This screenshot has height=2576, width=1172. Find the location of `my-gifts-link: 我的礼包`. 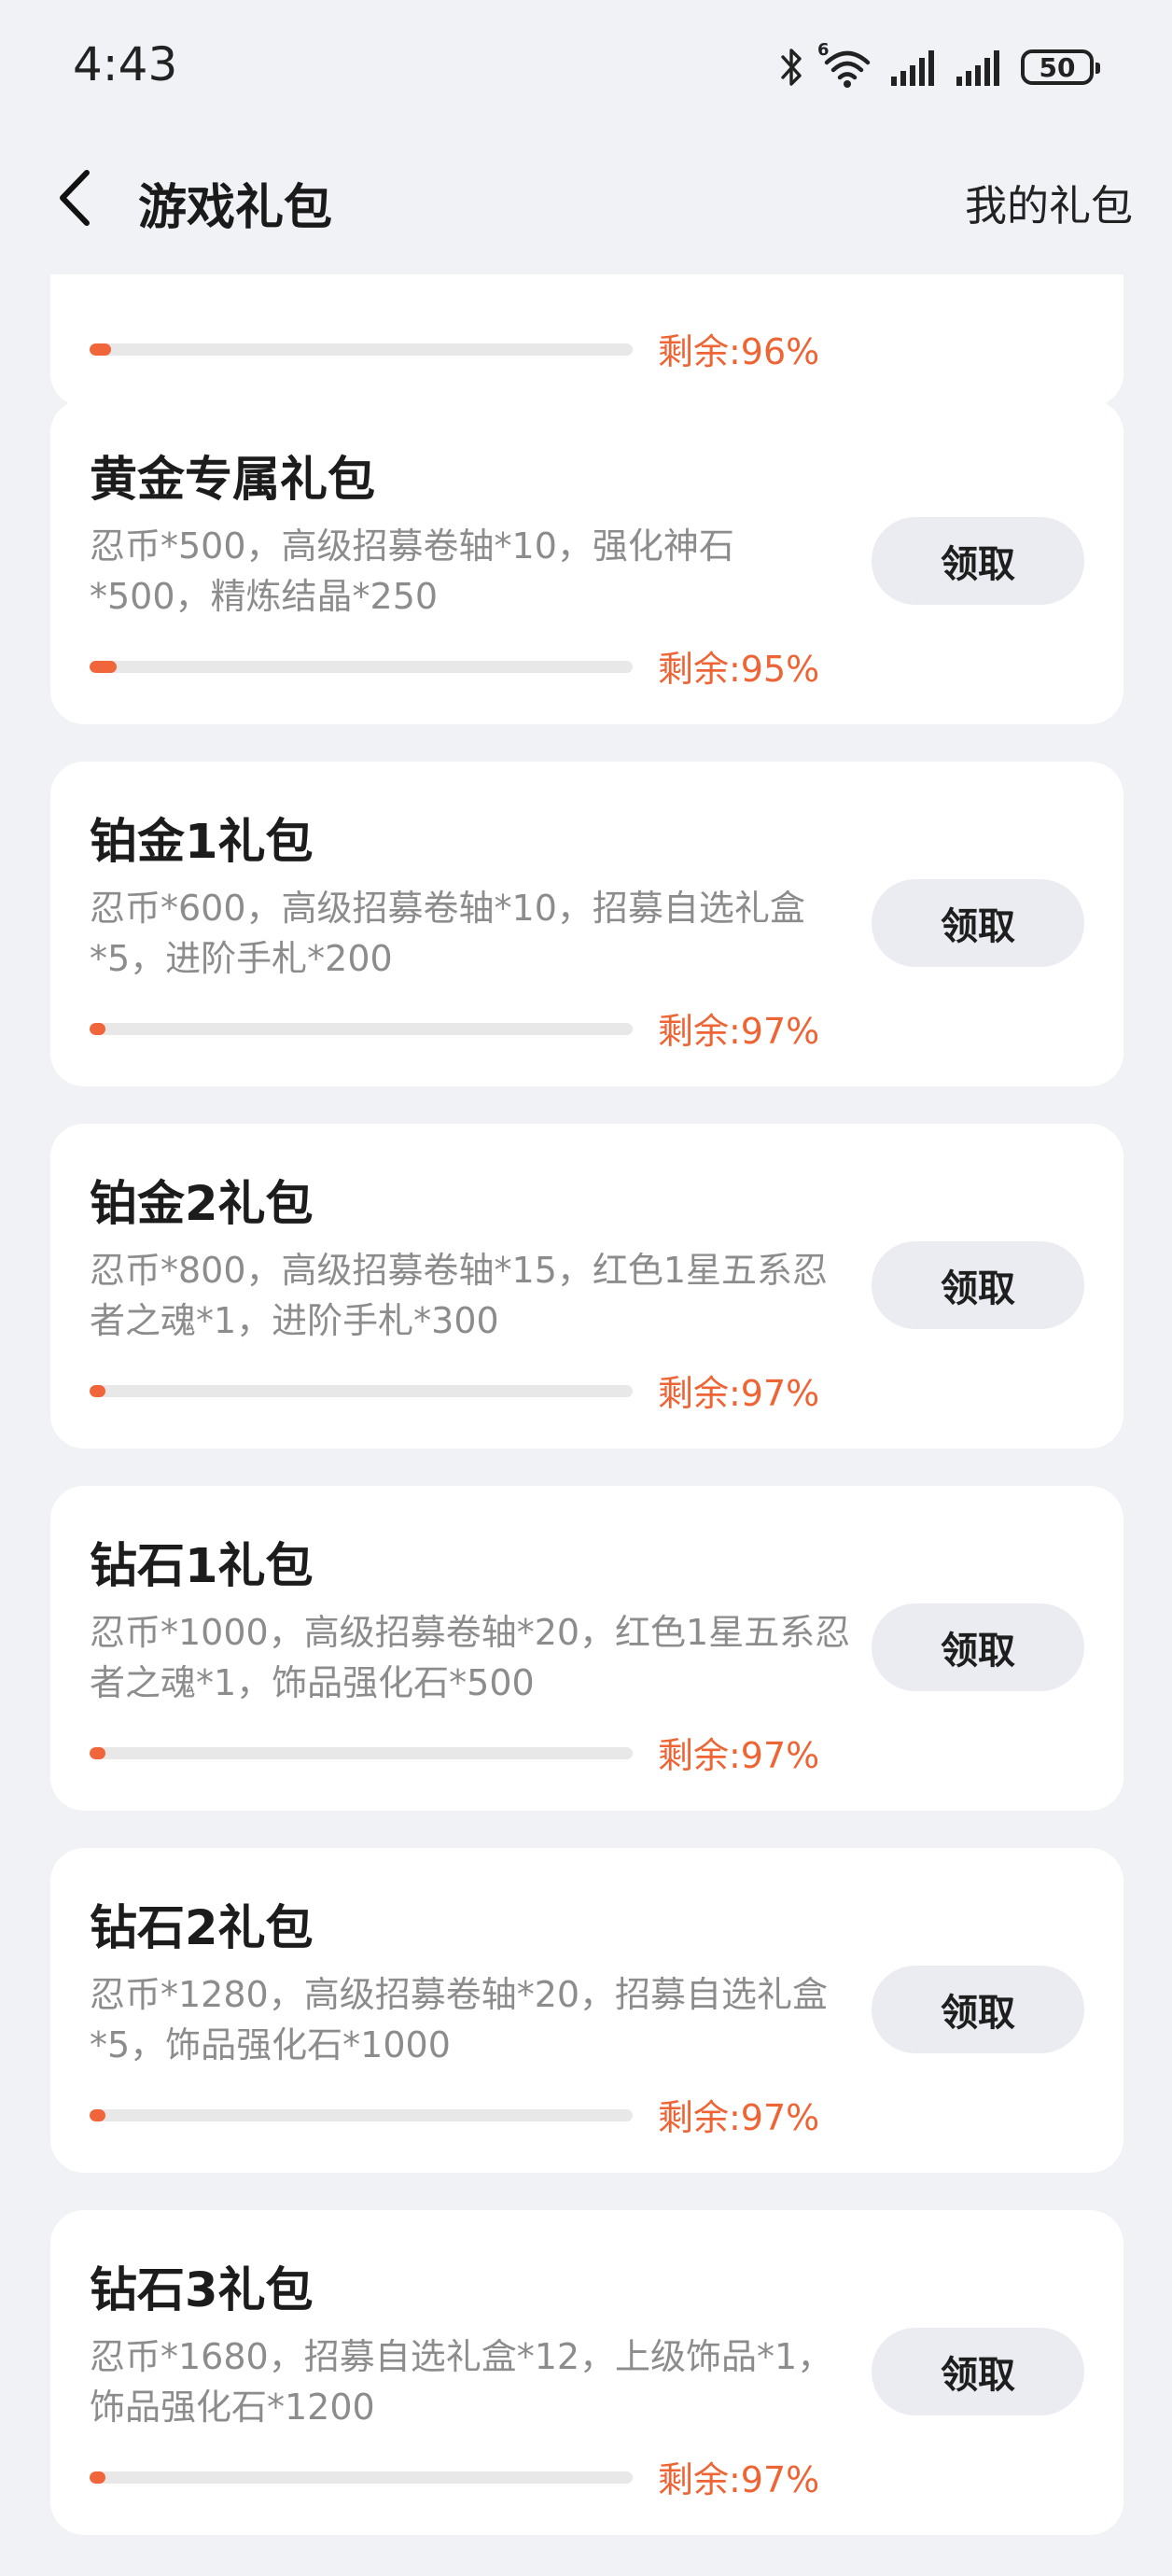

my-gifts-link: 我的礼包 is located at coordinates (1049, 202).